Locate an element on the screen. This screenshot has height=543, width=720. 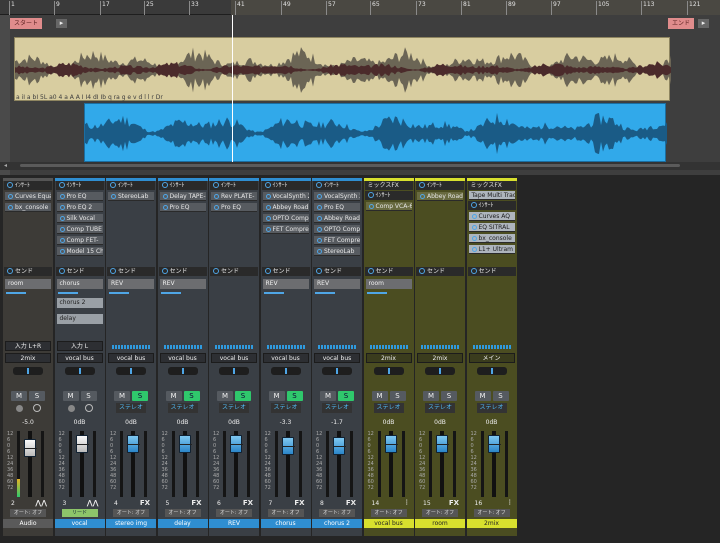
insert-slot: Comp TUBE is located at coordinates (79, 229).